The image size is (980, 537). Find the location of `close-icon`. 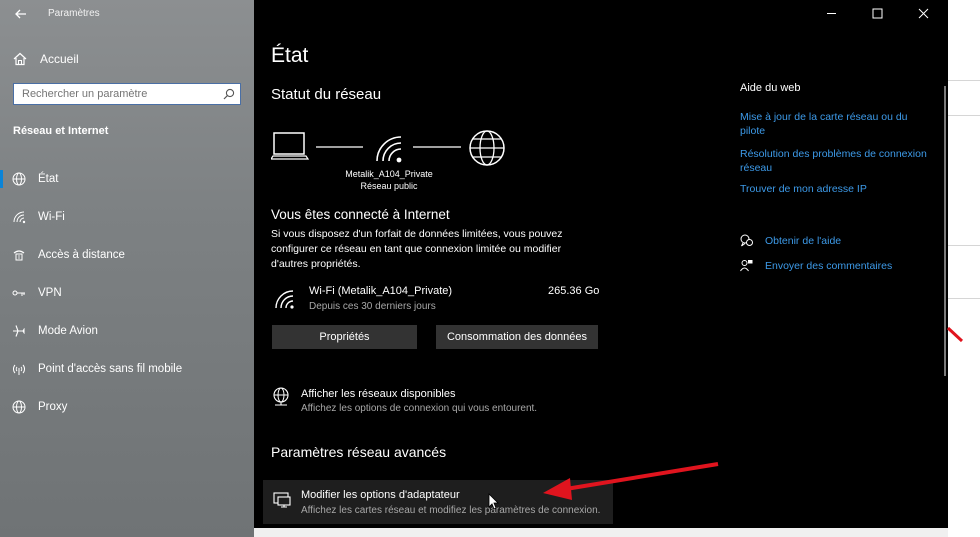

close-icon is located at coordinates (923, 13).